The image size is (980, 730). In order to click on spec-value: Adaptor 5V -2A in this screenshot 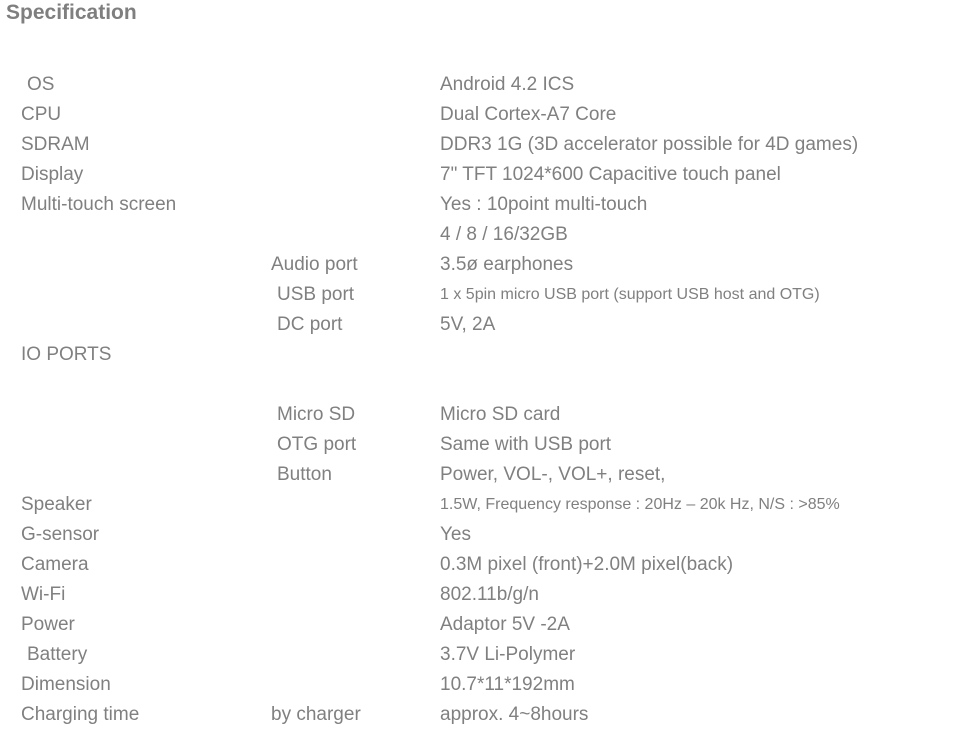, I will do `click(505, 624)`.